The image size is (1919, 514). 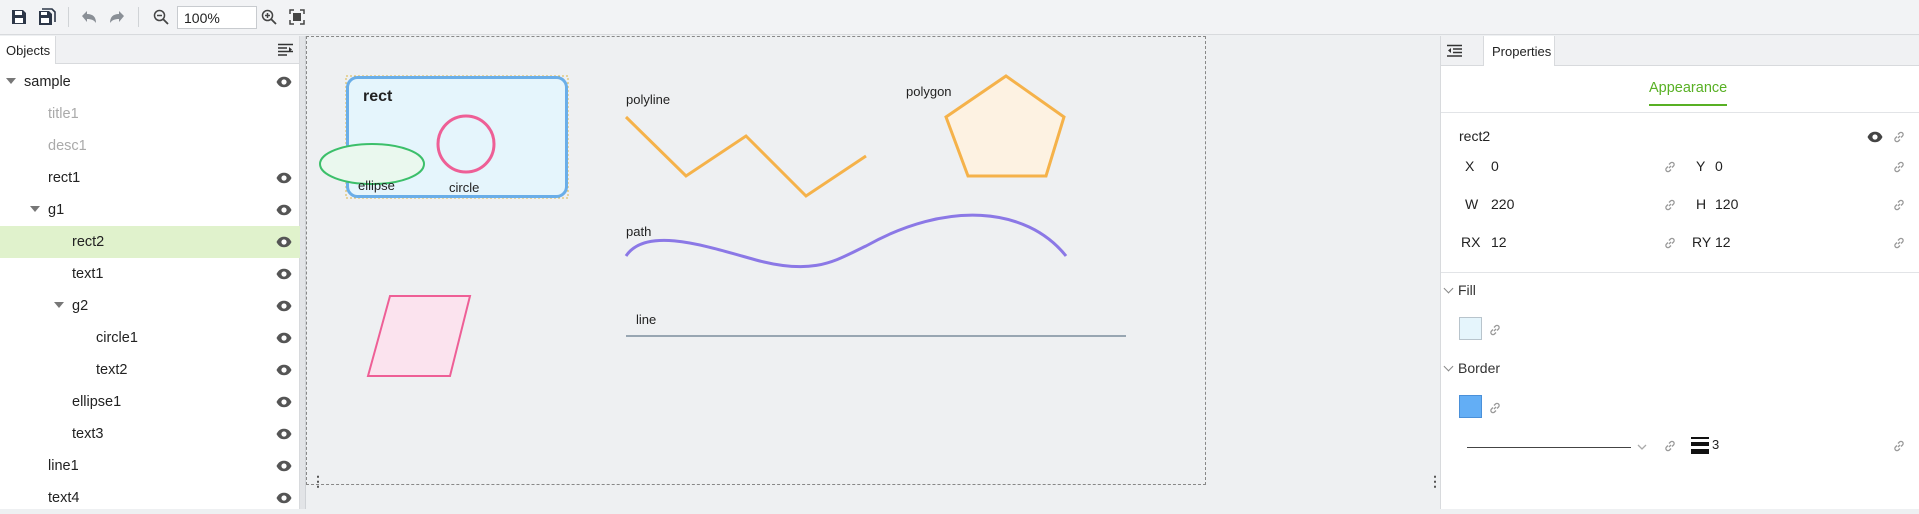 I want to click on tree-item-g1: g1, so click(x=150, y=210).